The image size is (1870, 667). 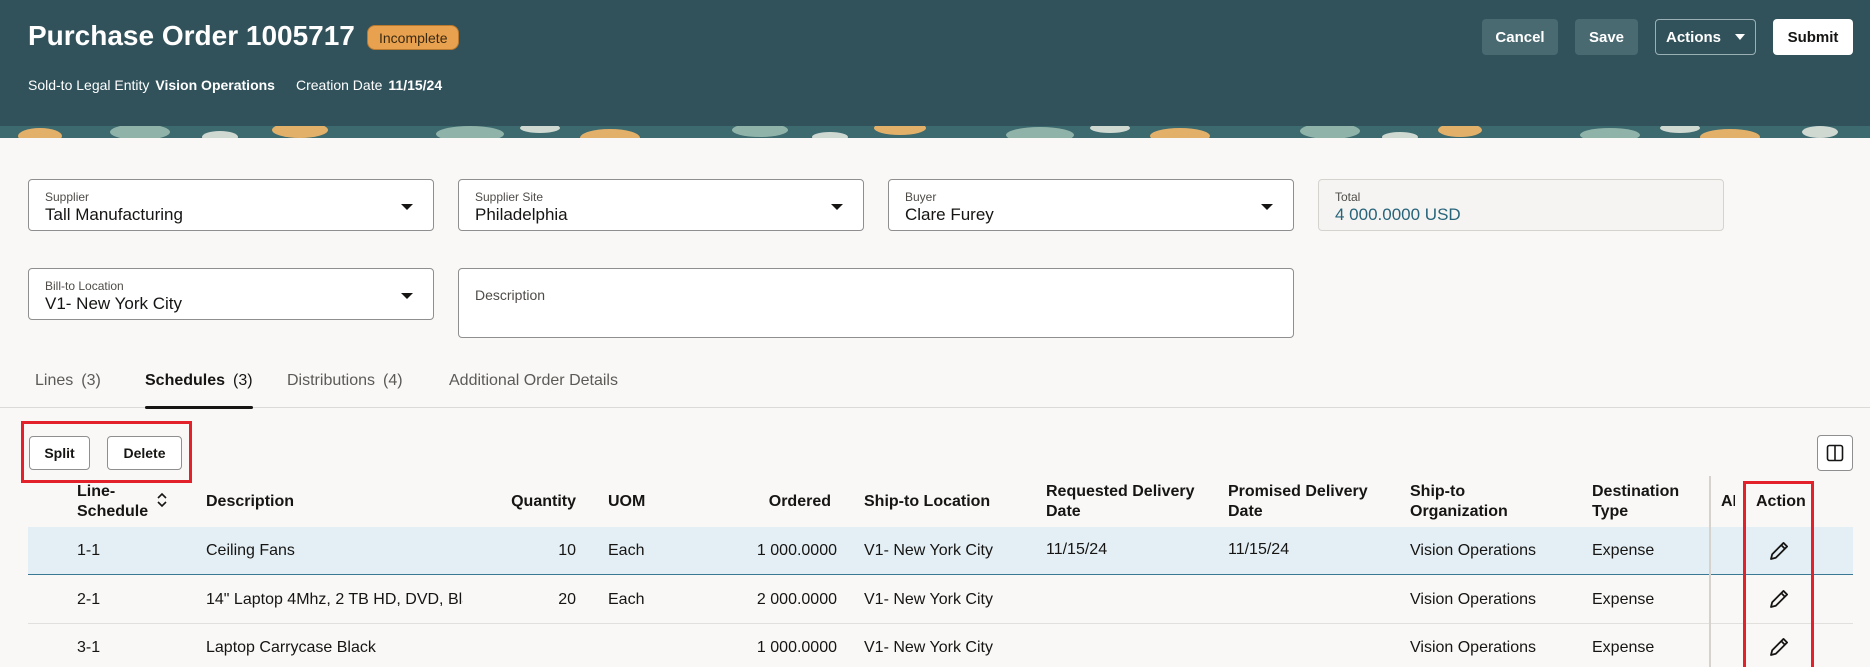 I want to click on col-header-description: Description, so click(x=250, y=501).